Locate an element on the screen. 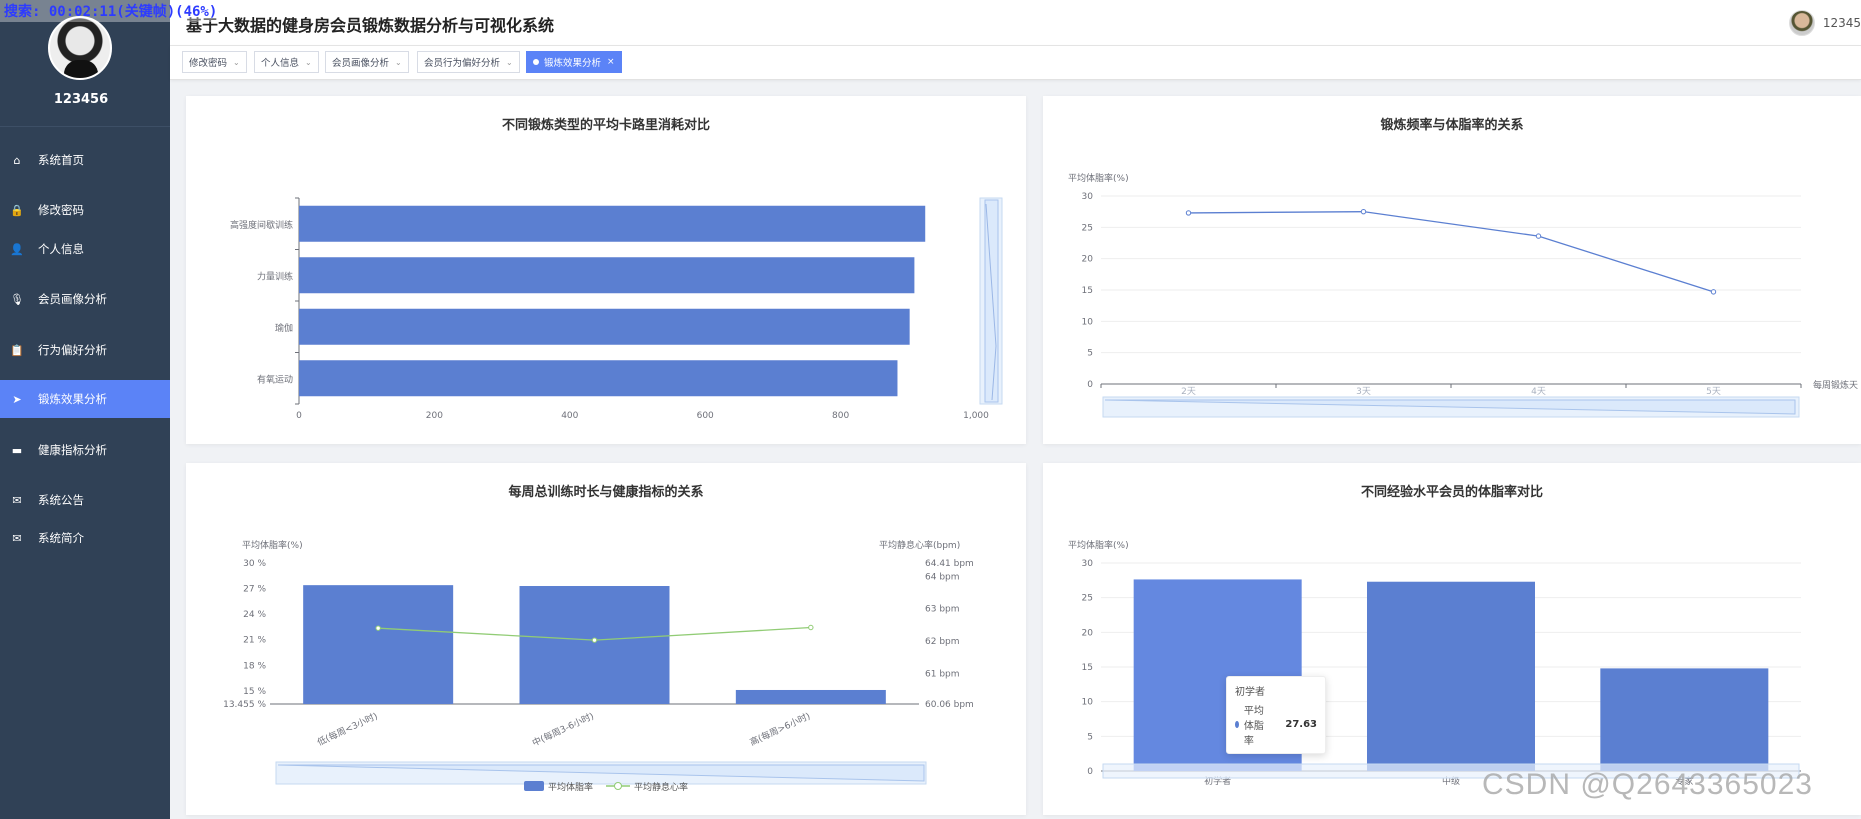  x-tick-label: 3天 is located at coordinates (1363, 392).